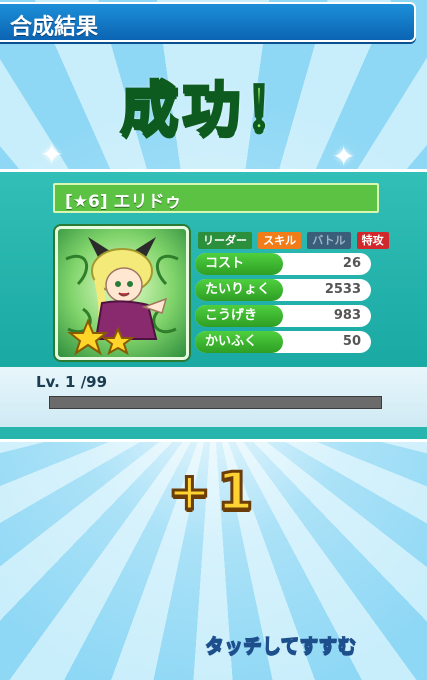 The image size is (427, 680). I want to click on stat-cost: コスト 26, so click(283, 264).